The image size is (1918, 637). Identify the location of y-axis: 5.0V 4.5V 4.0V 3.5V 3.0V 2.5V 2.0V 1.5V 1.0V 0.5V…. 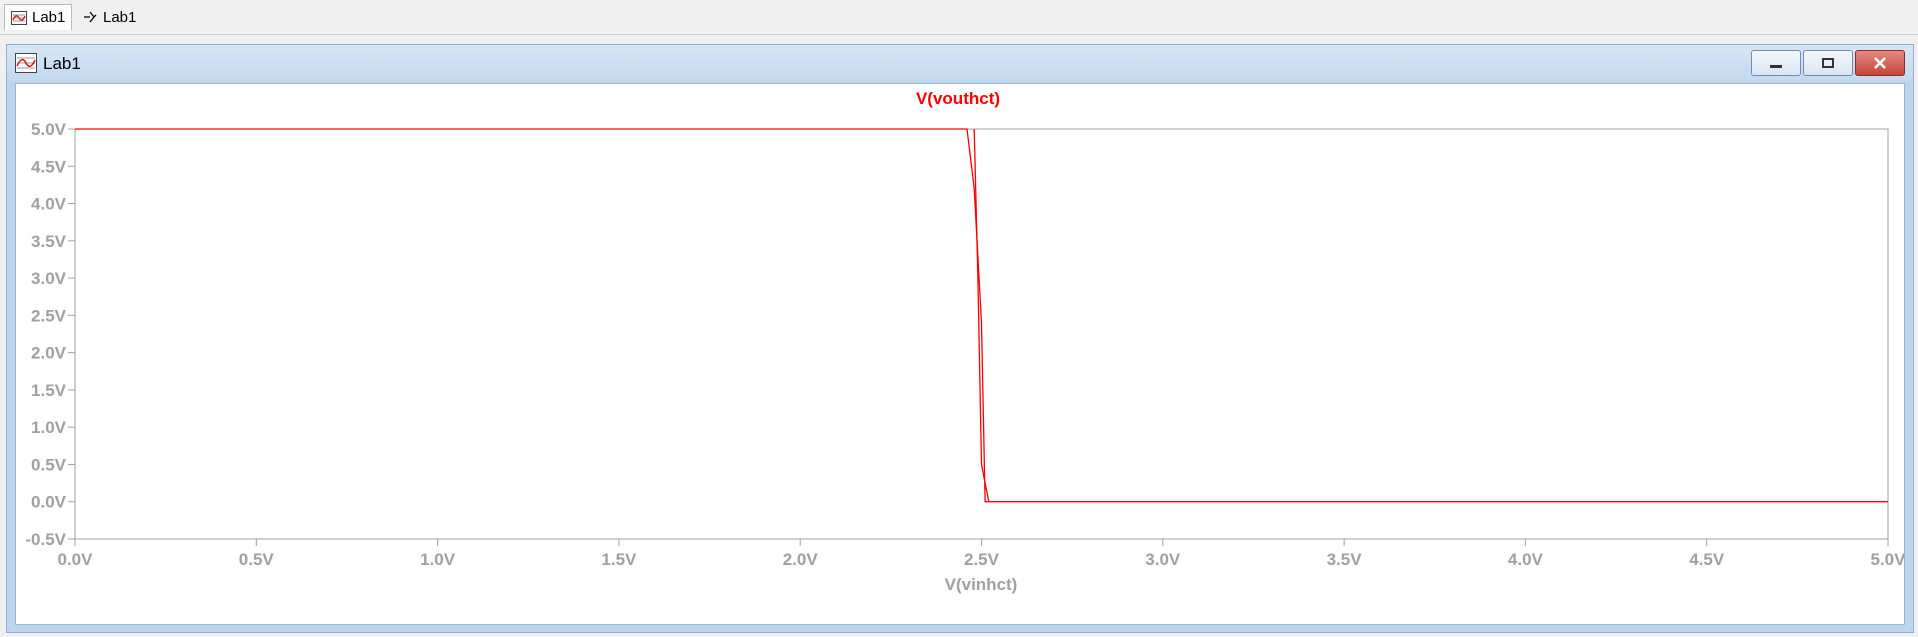
(50, 334).